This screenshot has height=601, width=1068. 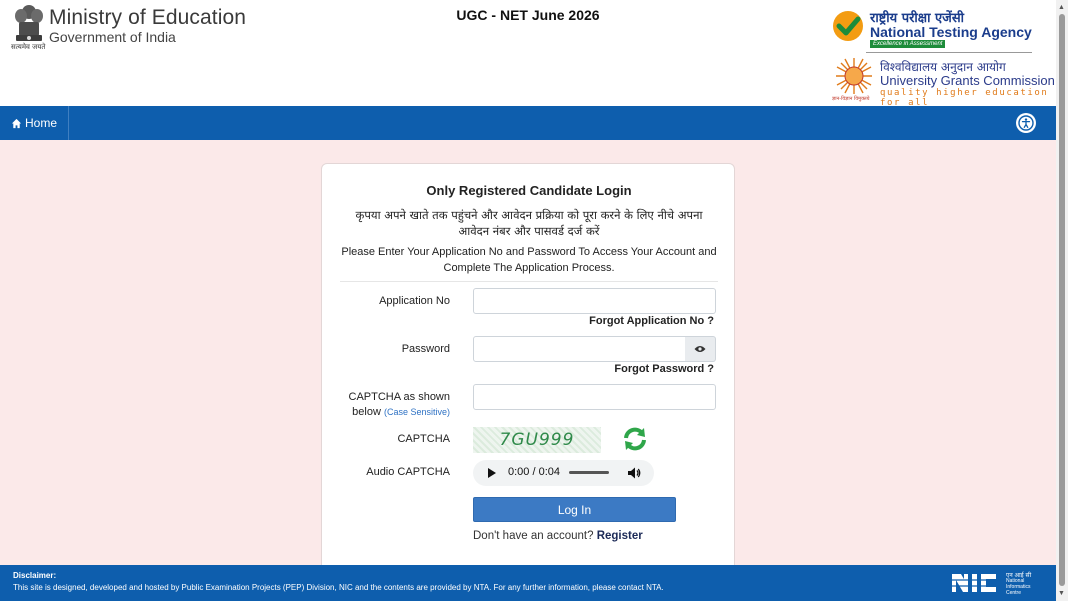 I want to click on scroll-up-icon: ▲, so click(x=1061, y=7).